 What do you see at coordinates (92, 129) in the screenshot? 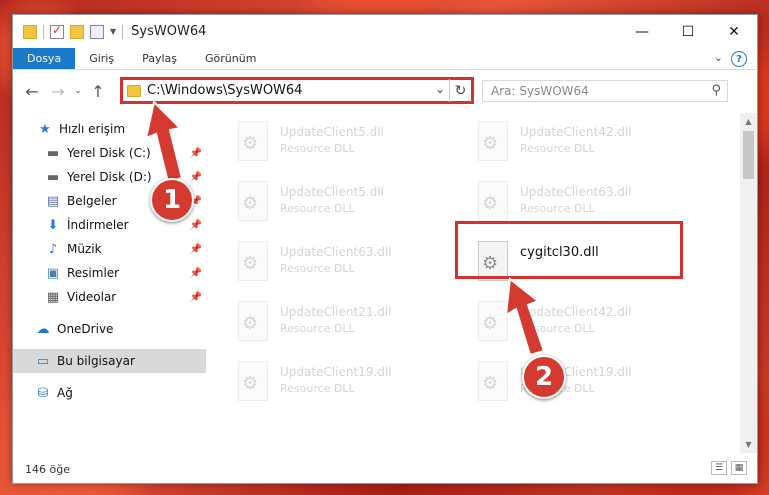
I see `nav-label: Hızlı erişim` at bounding box center [92, 129].